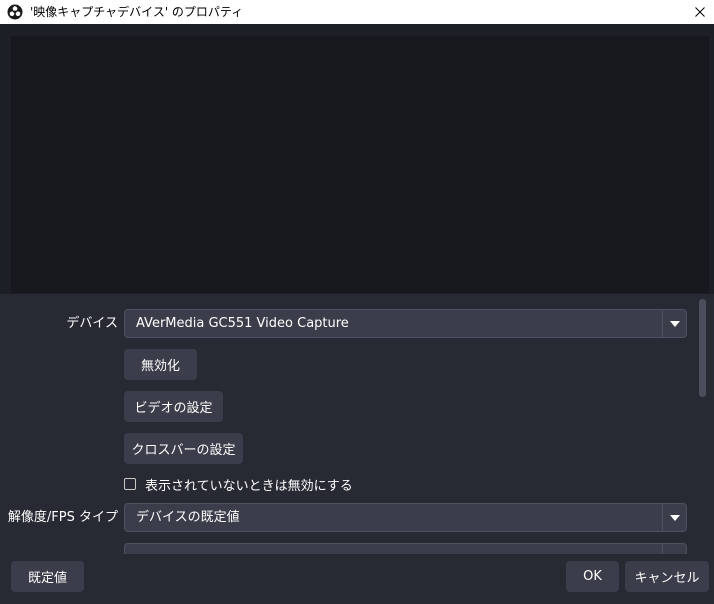 This screenshot has height=604, width=714. What do you see at coordinates (249, 486) in the screenshot?
I see `hide-deactivate-label: 表示されていないときは無効にする` at bounding box center [249, 486].